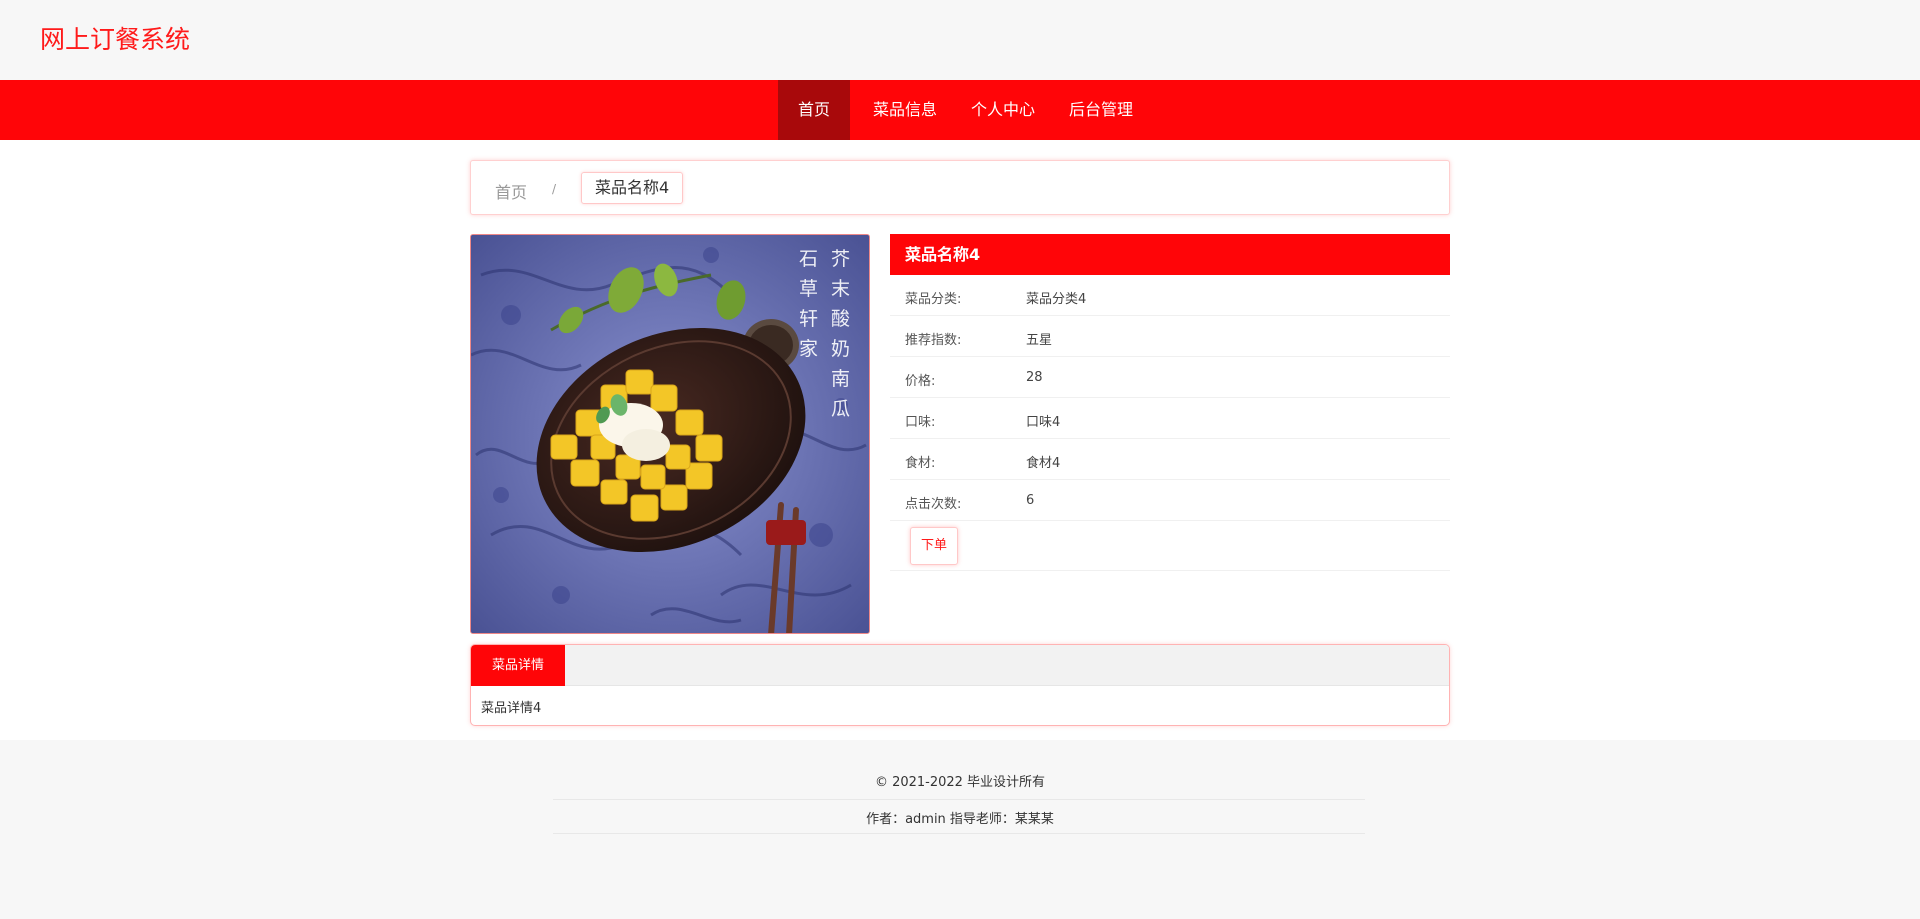  I want to click on nav-item-home: 首页, so click(814, 110).